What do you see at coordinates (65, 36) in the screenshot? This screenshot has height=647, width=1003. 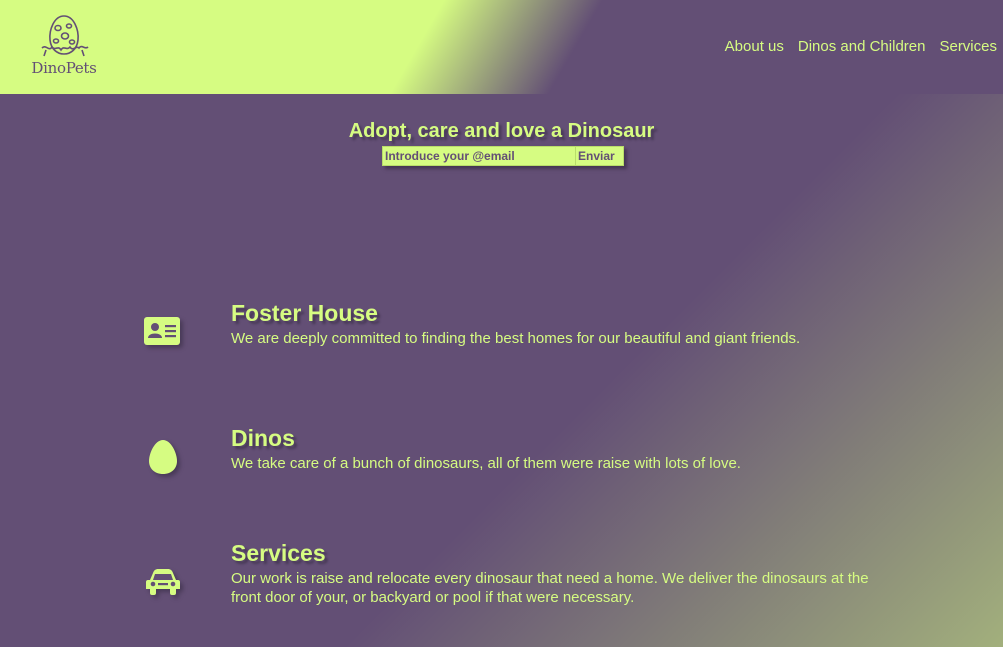 I see `dino-egg-icon` at bounding box center [65, 36].